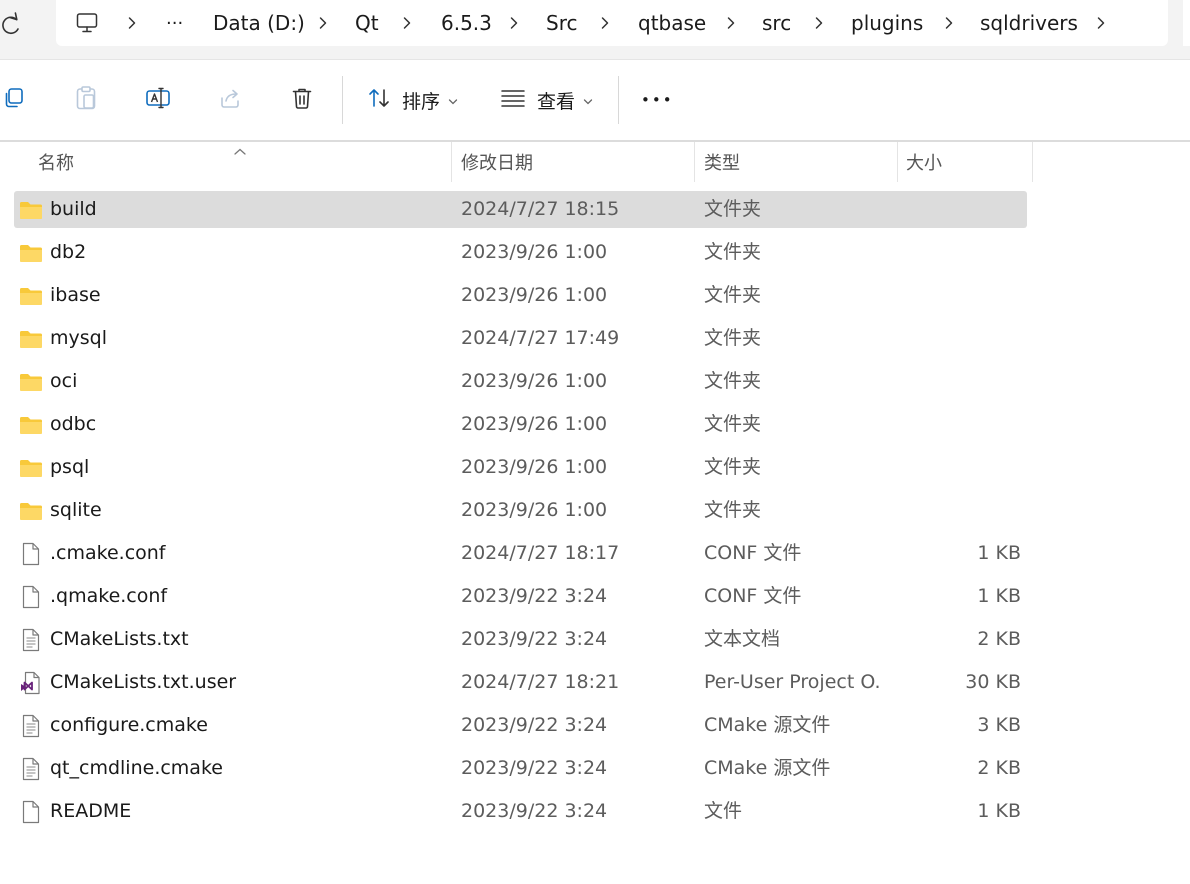 This screenshot has width=1190, height=884. I want to click on folder-row: sqlite 2023/9/26 1:00 文件夹, so click(520, 510).